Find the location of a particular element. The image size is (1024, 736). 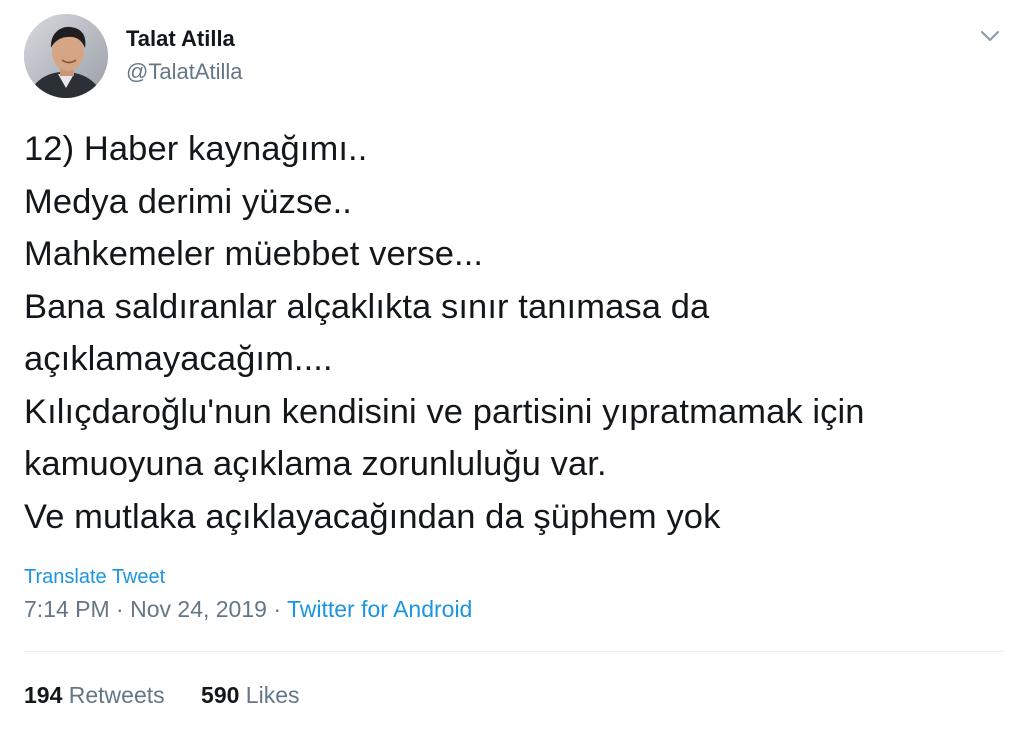

tweet-stats: 194 Retweets 590 Likes is located at coordinates (162, 695).